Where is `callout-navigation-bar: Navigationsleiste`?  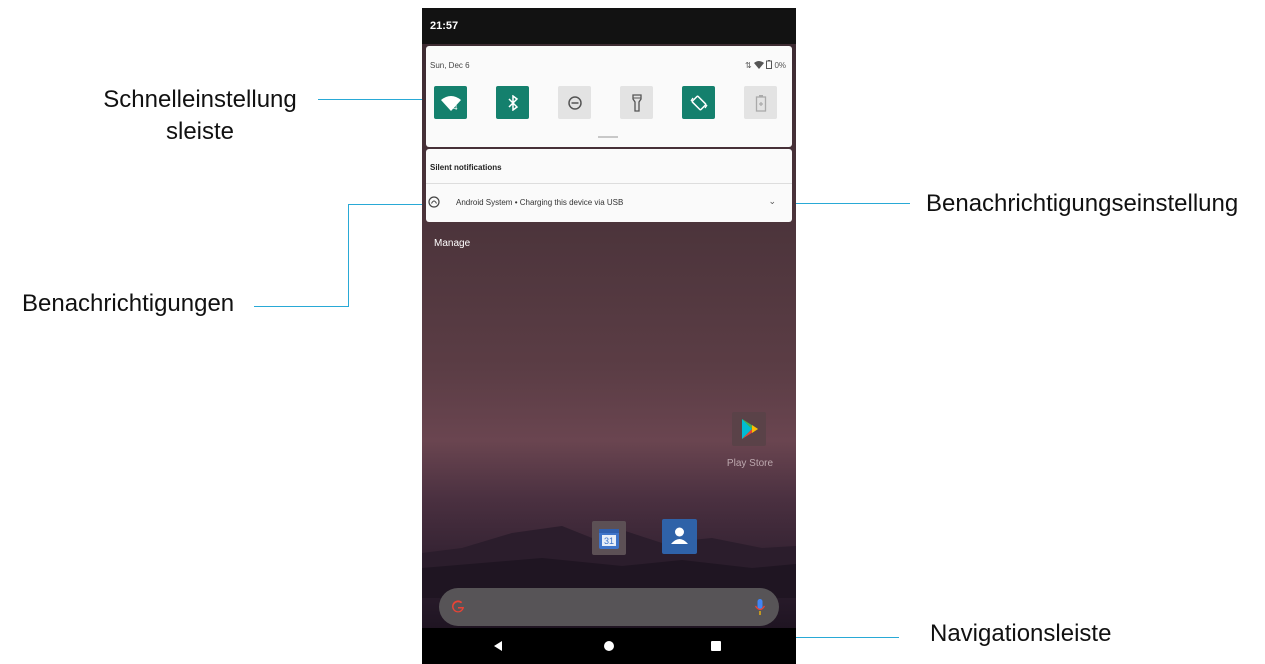 callout-navigation-bar: Navigationsleiste is located at coordinates (1021, 633).